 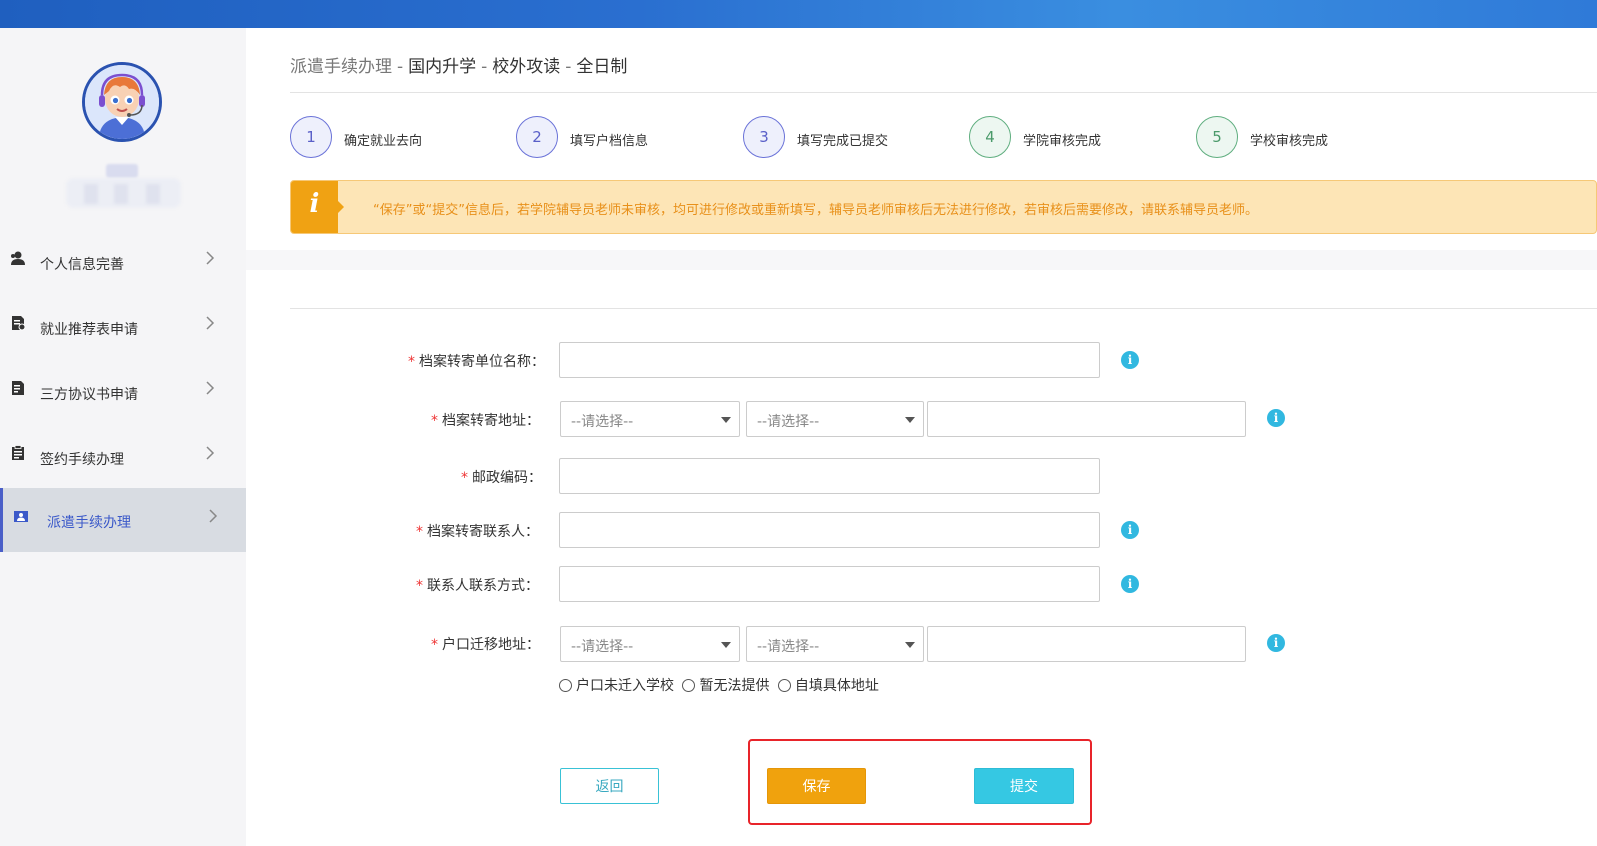 I want to click on radio-label: 自填具体地址, so click(x=836, y=686).